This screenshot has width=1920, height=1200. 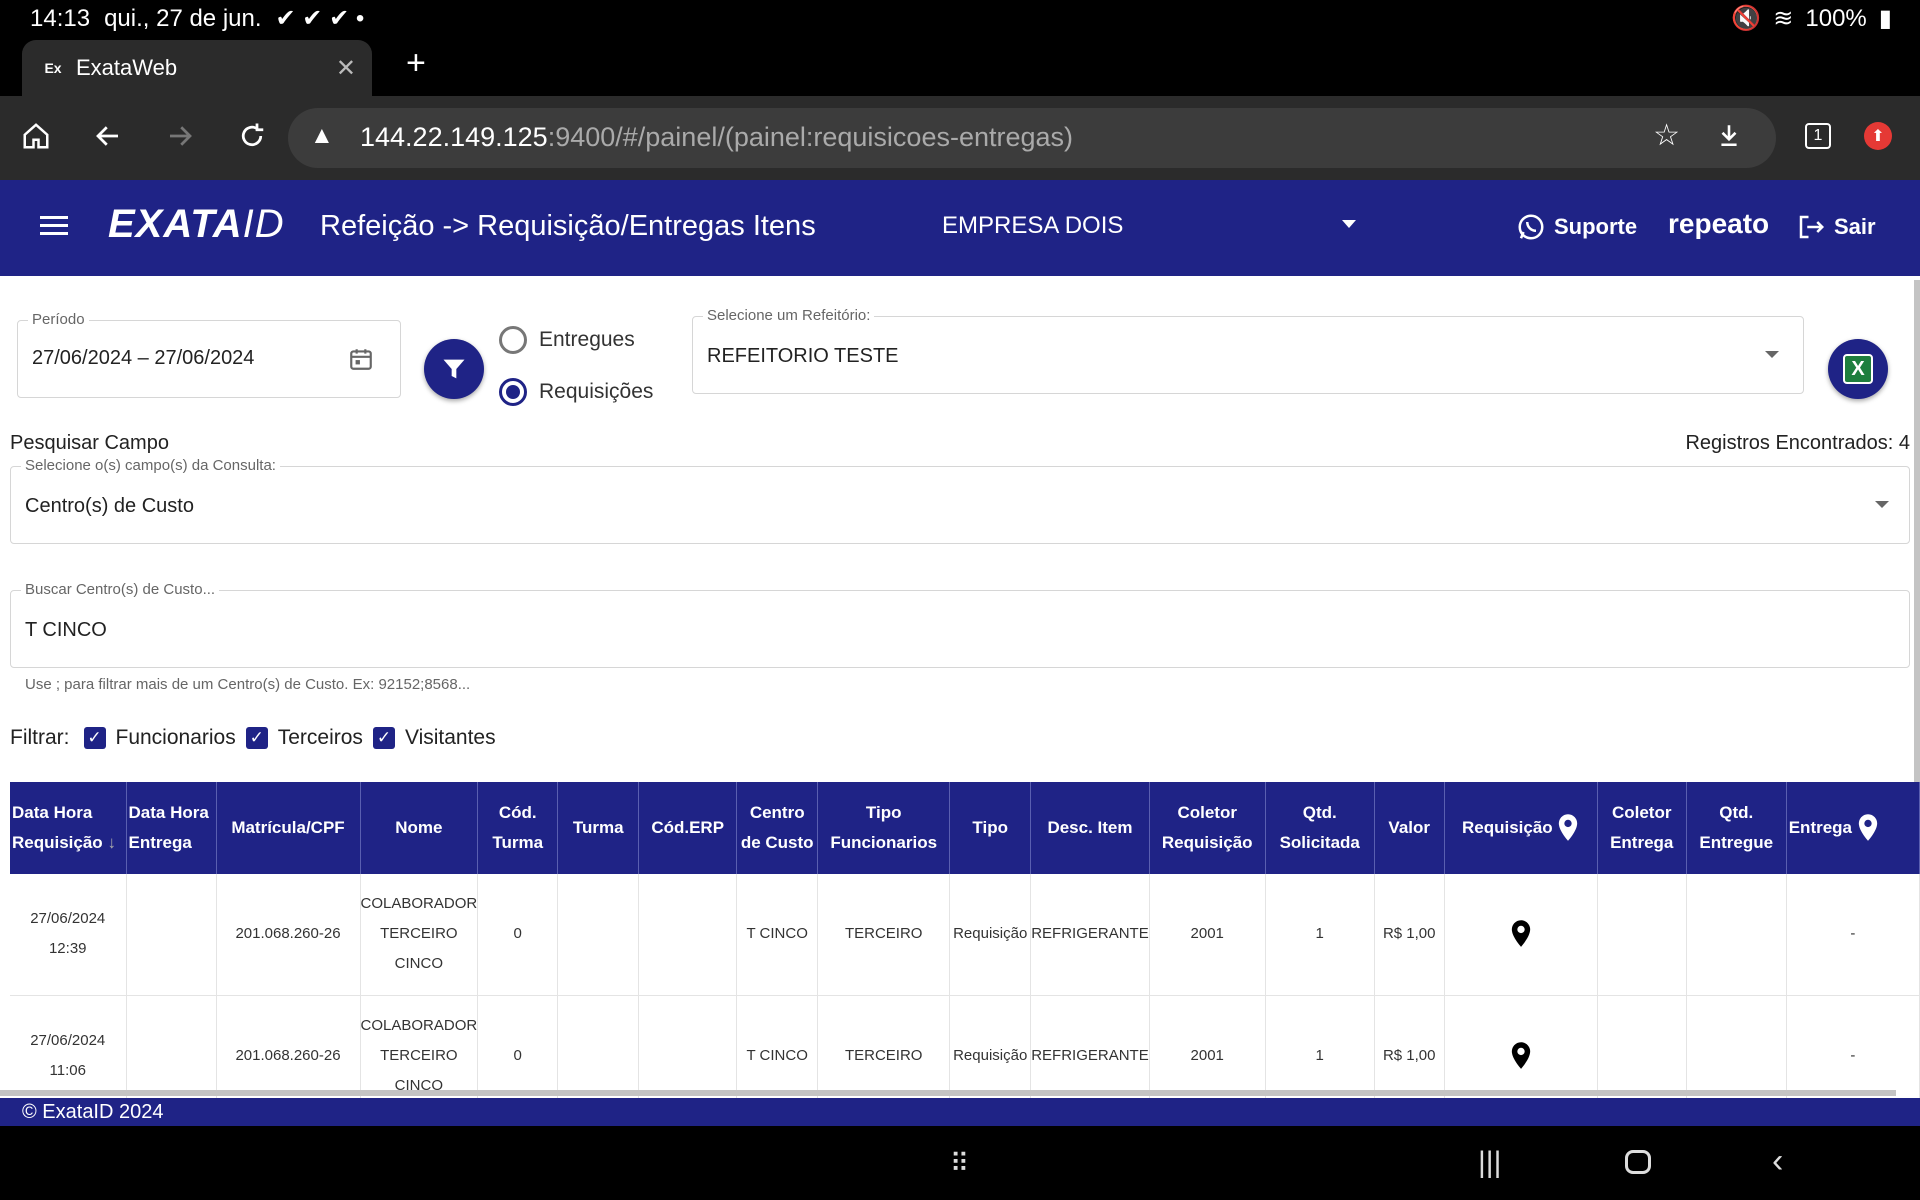 I want to click on wifi-icon: ≋, so click(x=1783, y=18).